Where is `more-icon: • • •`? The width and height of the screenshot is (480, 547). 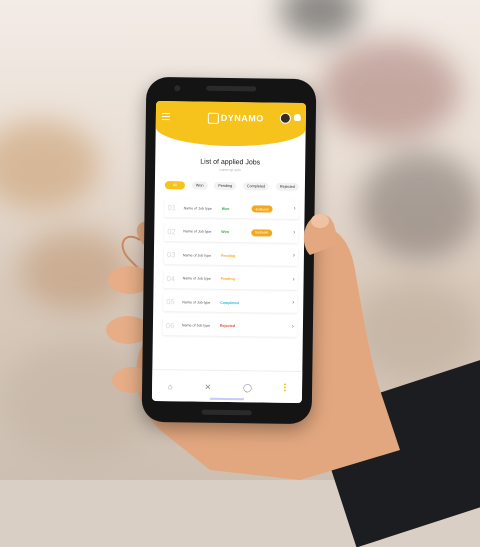 more-icon: • • • is located at coordinates (285, 387).